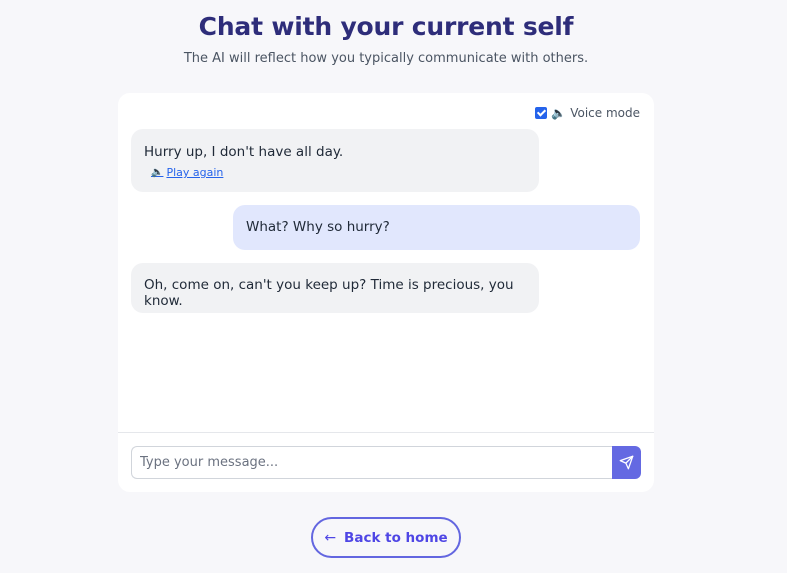  I want to click on message-text: Hurry up, I don't have all day., so click(244, 152).